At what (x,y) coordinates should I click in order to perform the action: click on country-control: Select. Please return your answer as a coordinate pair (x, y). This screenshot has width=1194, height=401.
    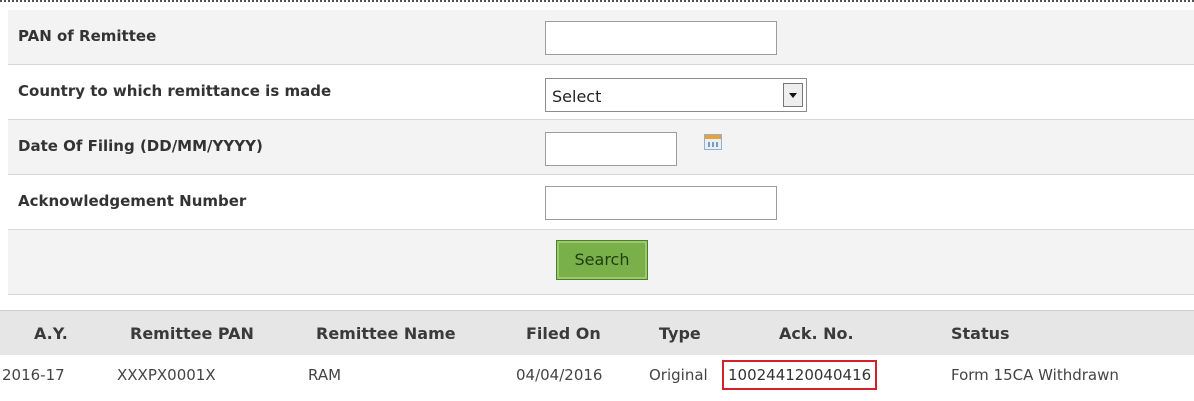
    Looking at the image, I should click on (676, 95).